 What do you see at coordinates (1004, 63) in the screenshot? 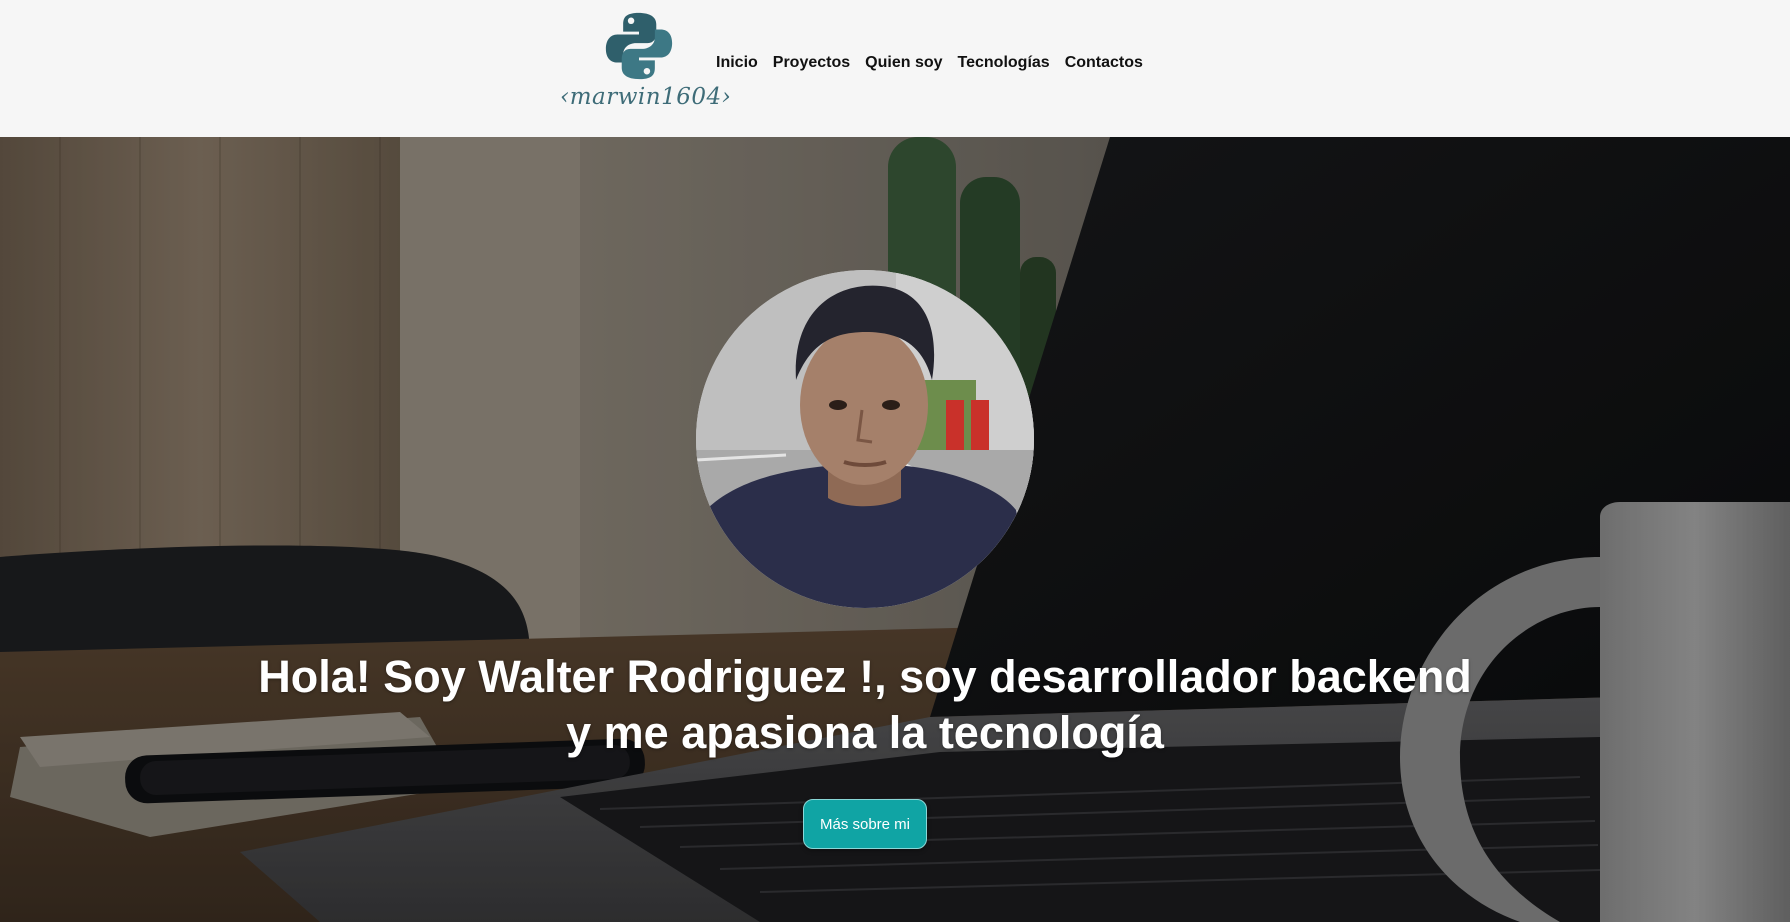
I see `nav-link-tecnologias: Tecnologías` at bounding box center [1004, 63].